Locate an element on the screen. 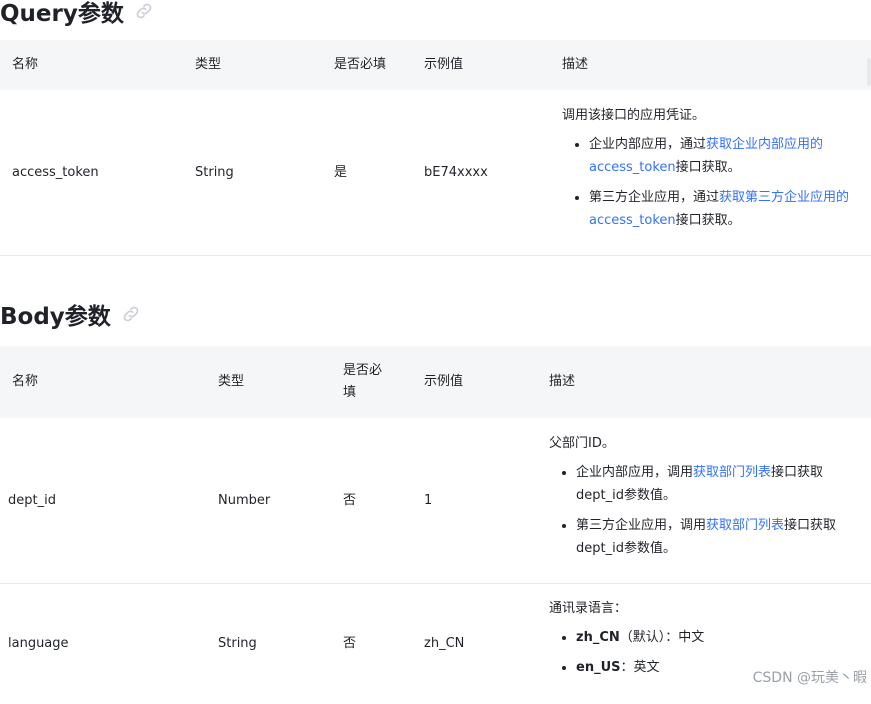 The image size is (871, 704). param-name: access_token is located at coordinates (55, 172).